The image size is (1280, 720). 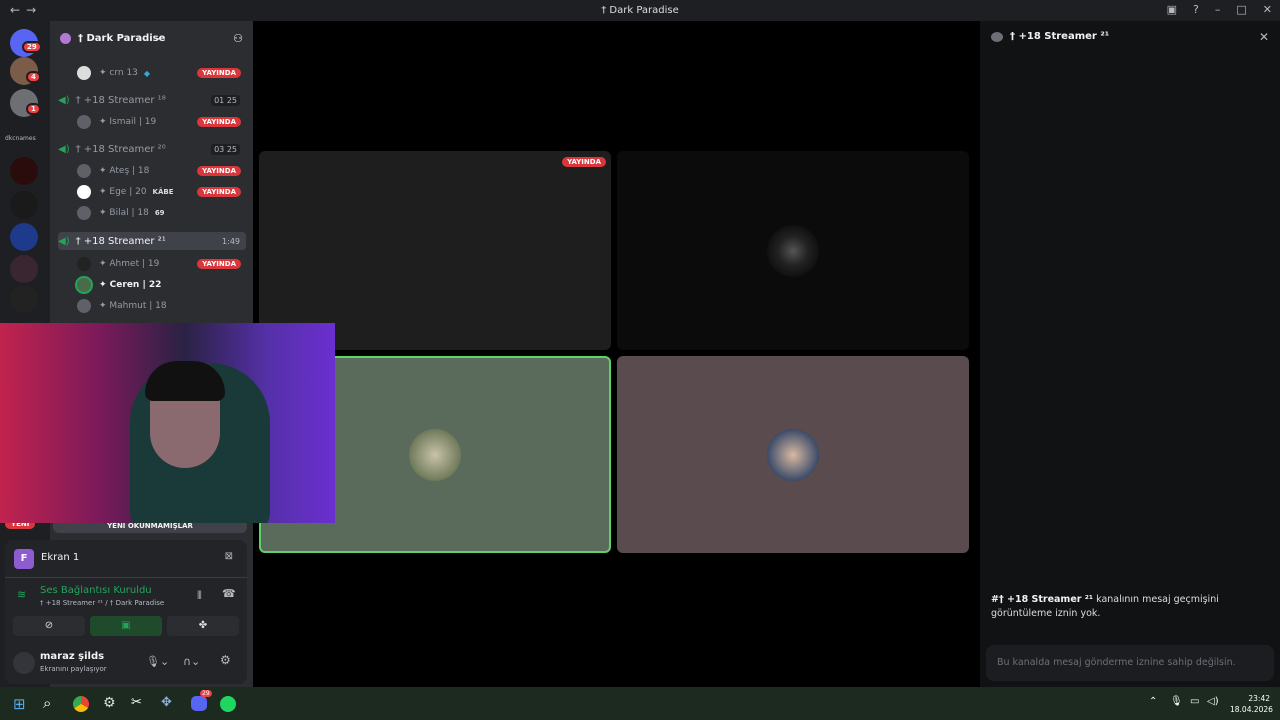 What do you see at coordinates (147, 73) in the screenshot?
I see `gem-icon: ◆` at bounding box center [147, 73].